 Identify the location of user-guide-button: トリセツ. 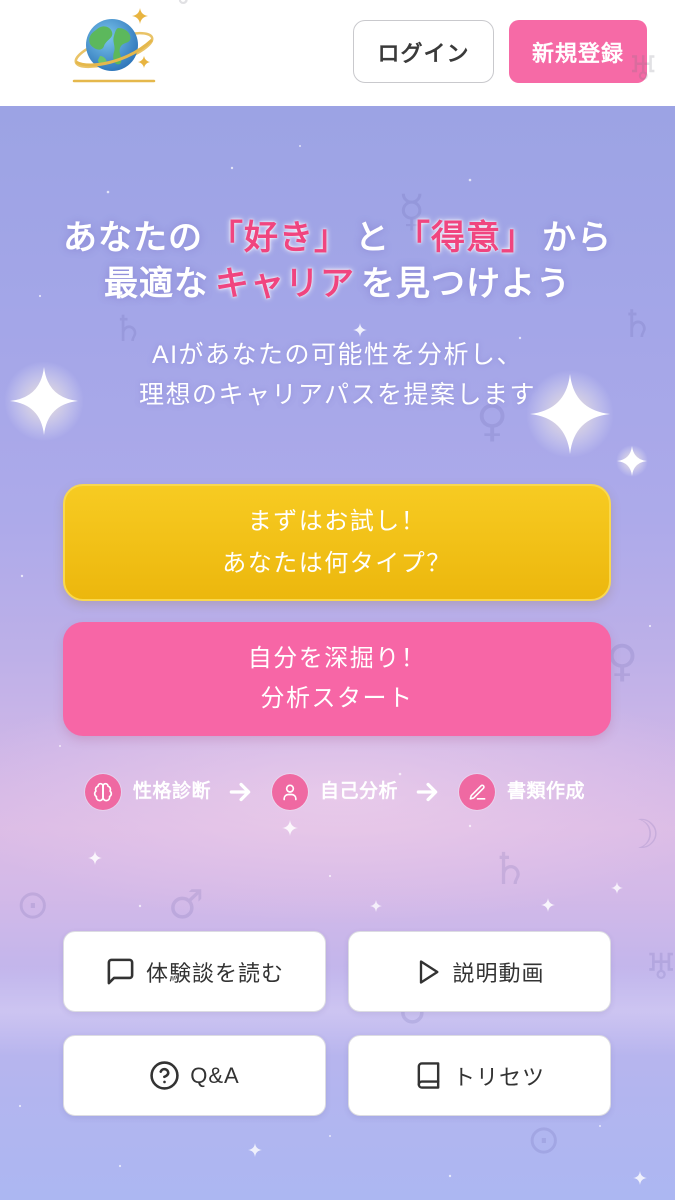
(479, 1075).